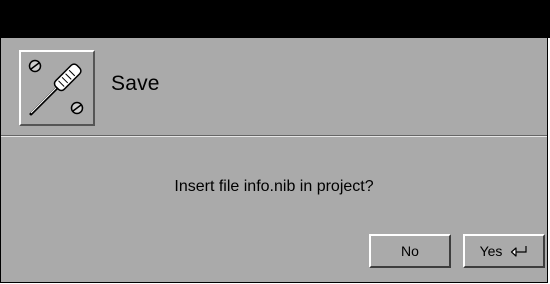 The width and height of the screenshot is (550, 284). Describe the element at coordinates (519, 251) in the screenshot. I see `return-key-icon` at that location.